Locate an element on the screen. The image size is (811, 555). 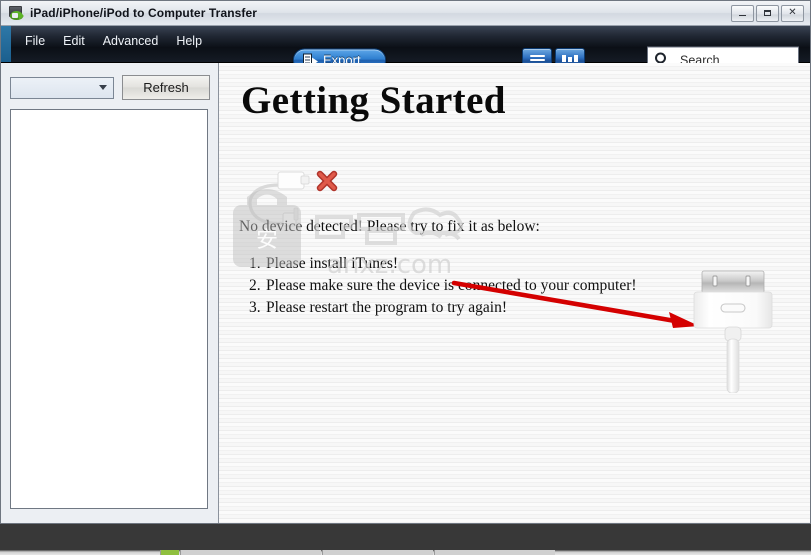
dock-connector-icon is located at coordinates (734, 331).